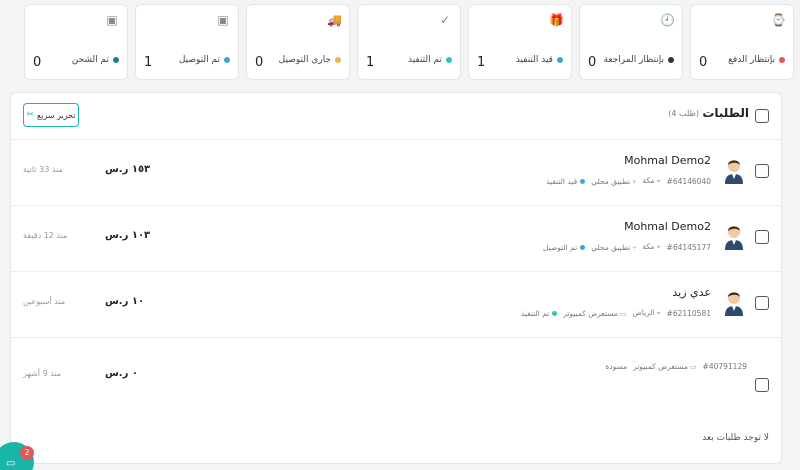 Image resolution: width=800 pixels, height=470 pixels. I want to click on order-status: مسودة, so click(616, 366).